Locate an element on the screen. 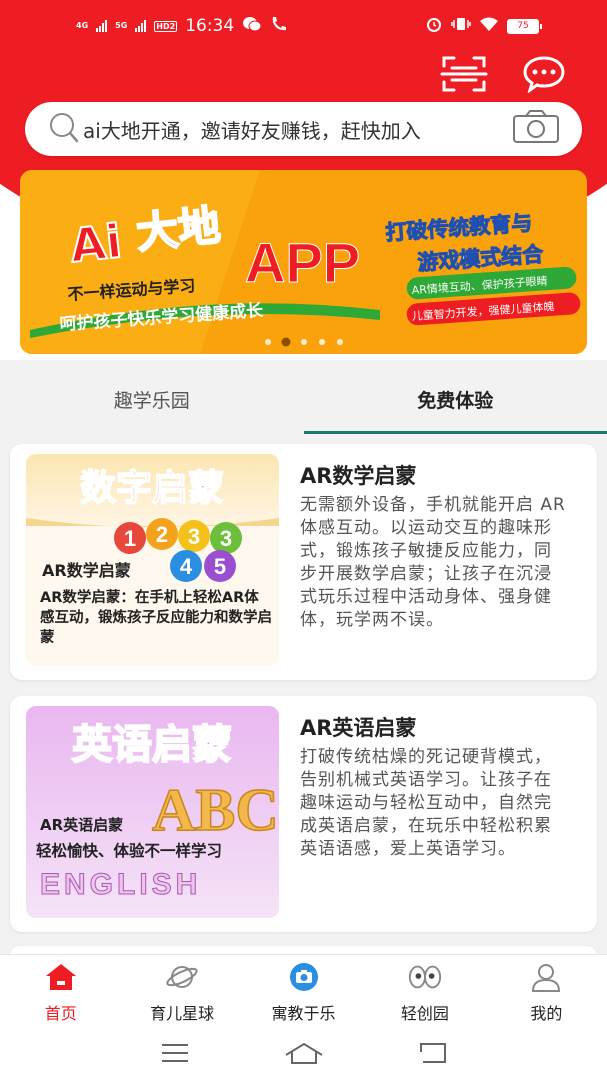 The image size is (607, 1080). battery-level: 75 is located at coordinates (523, 26).